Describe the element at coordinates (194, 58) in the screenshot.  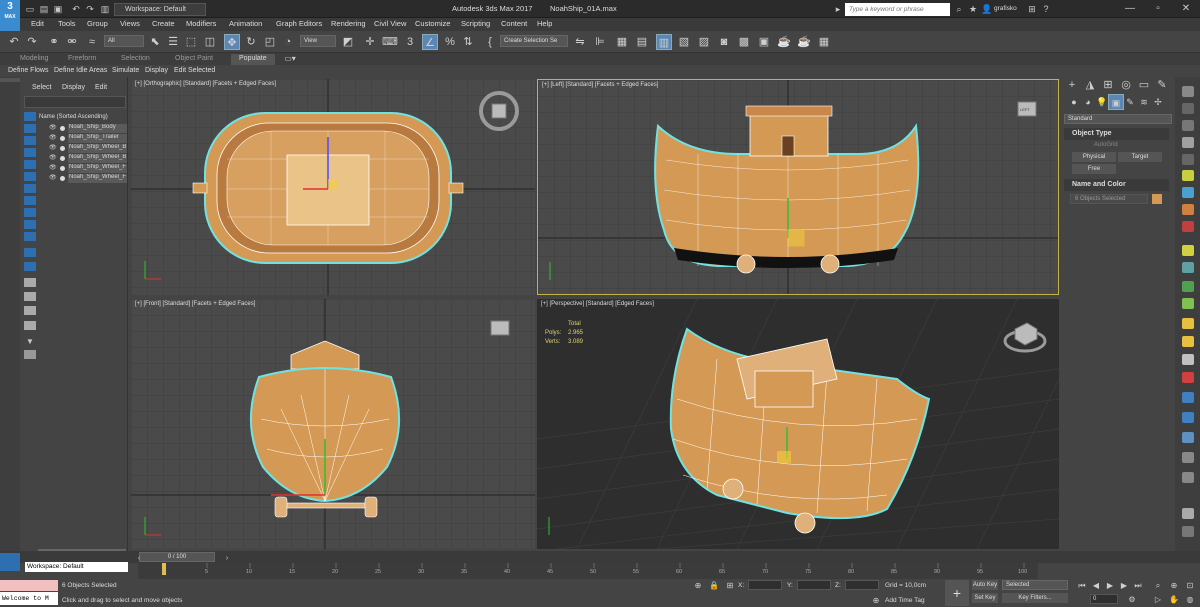
I see `tab-object-paint: Object Paint` at that location.